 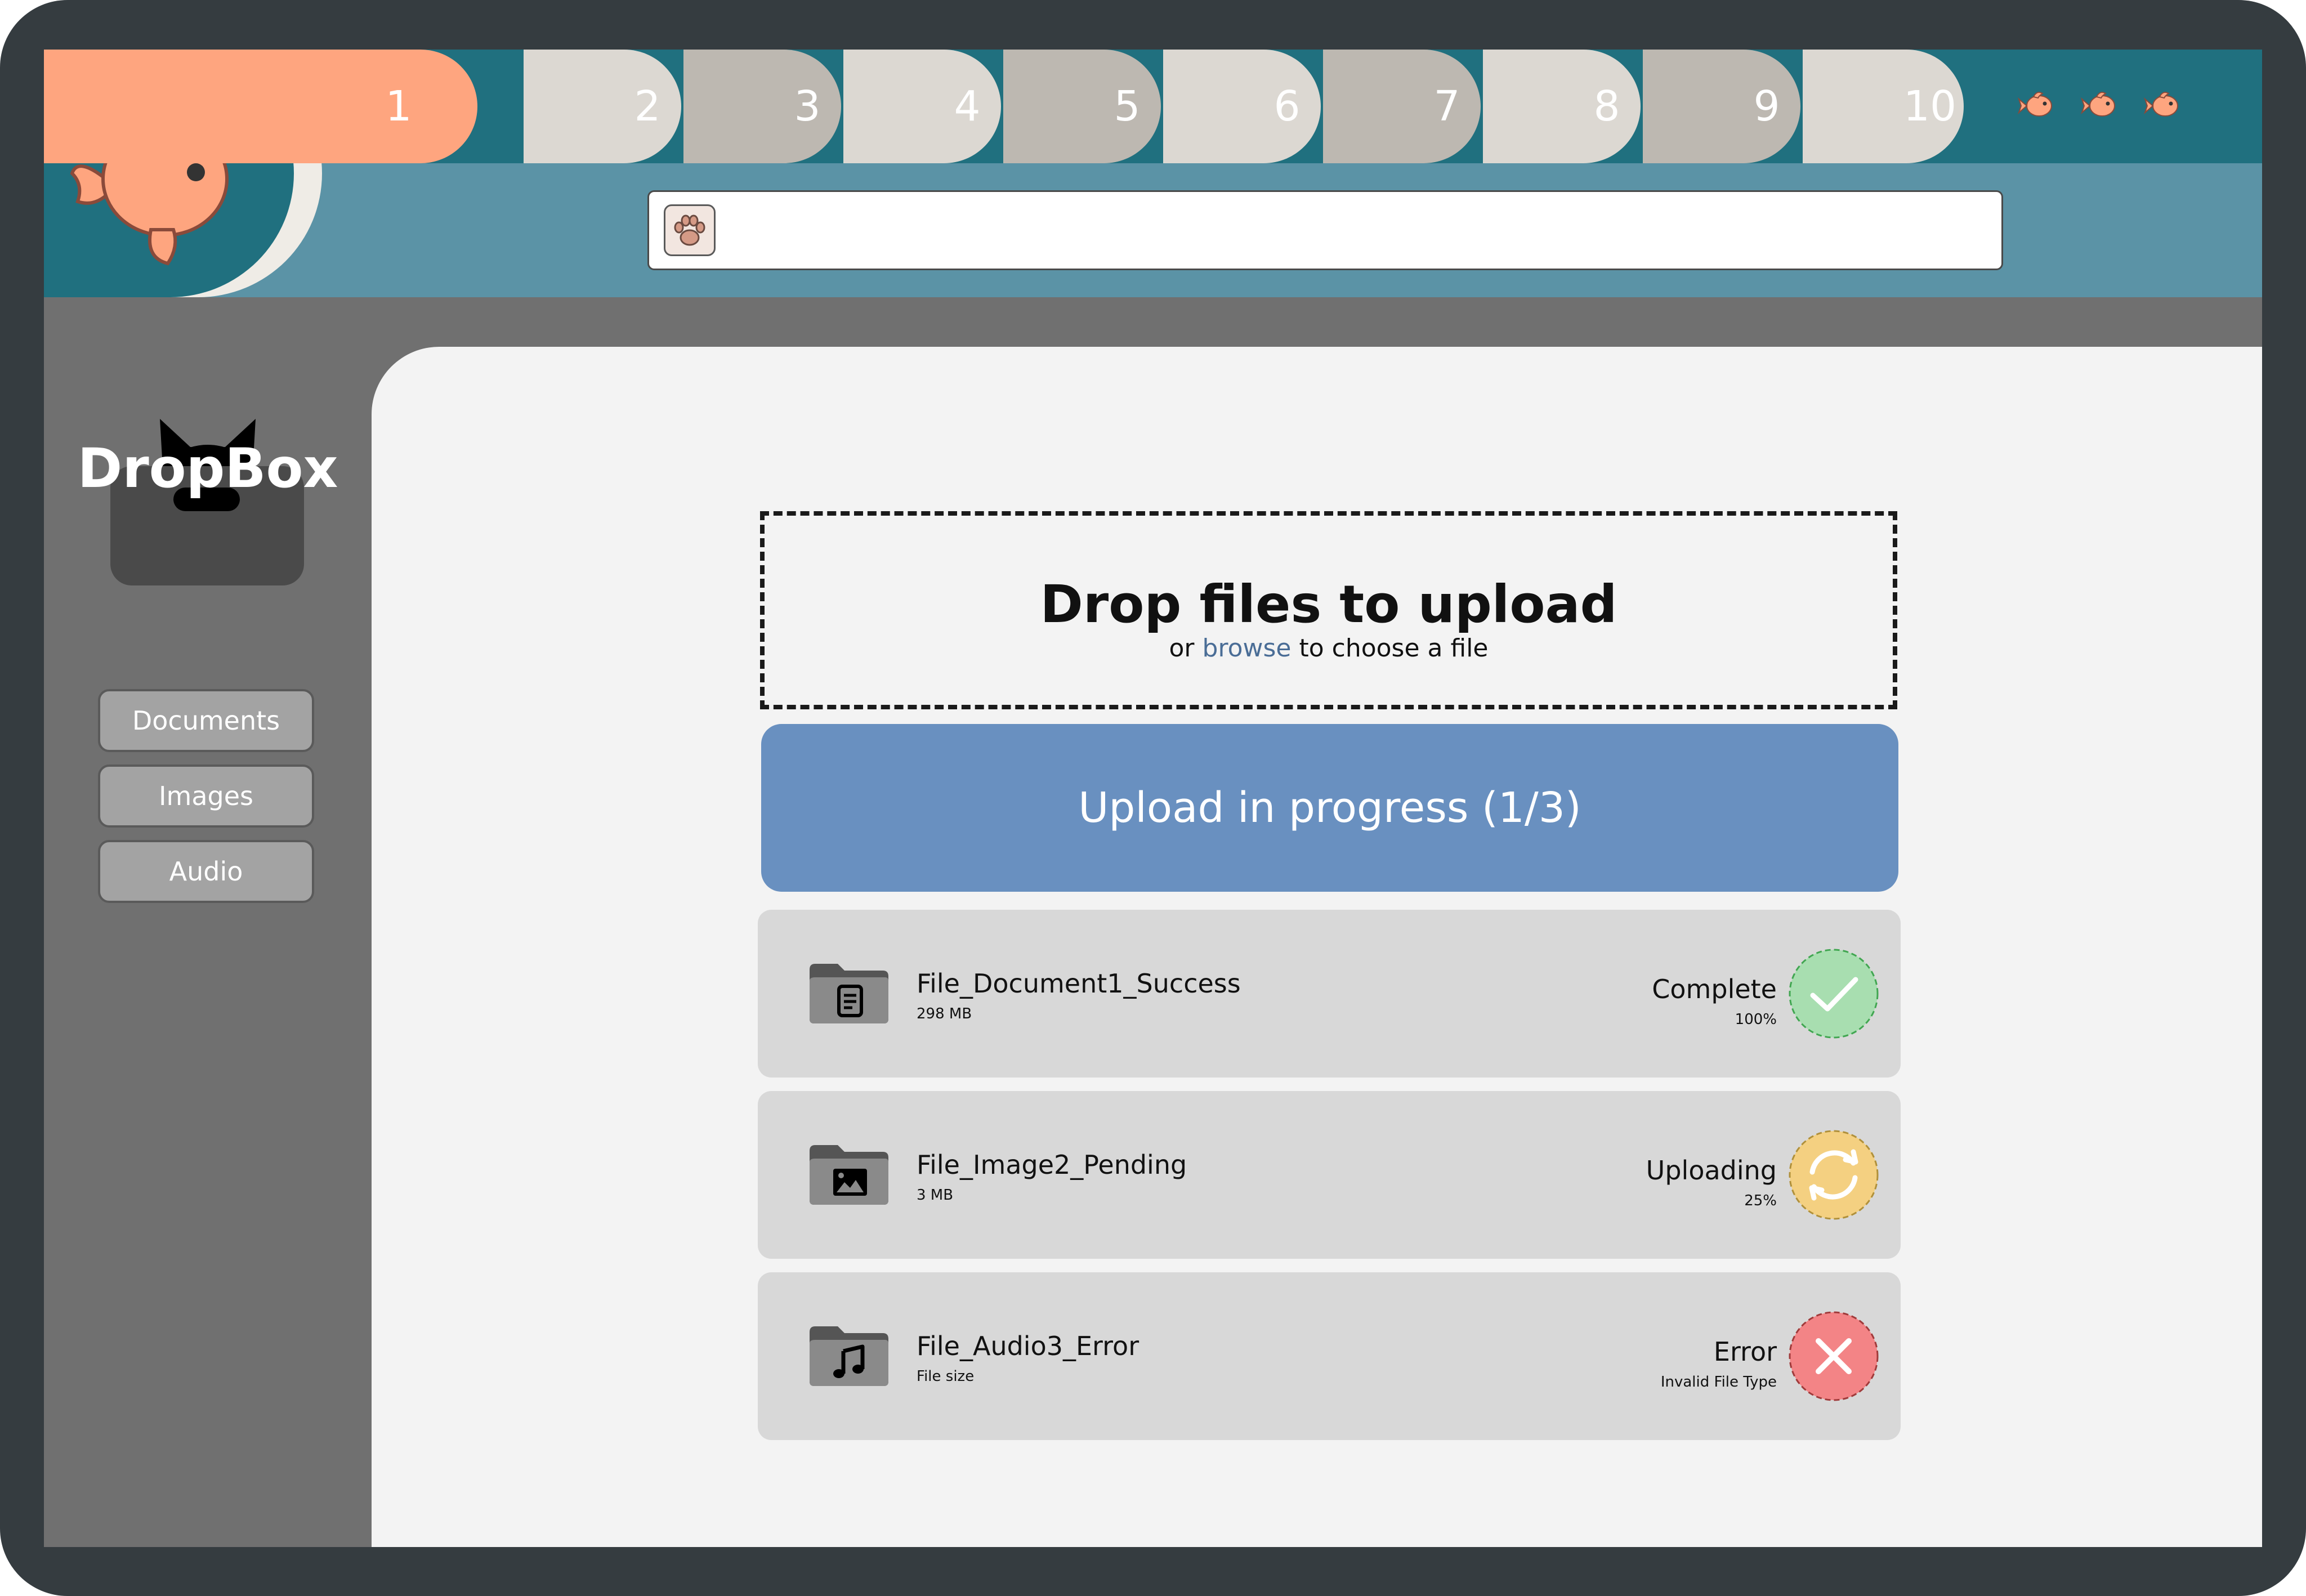 I want to click on document-icon, so click(x=849, y=994).